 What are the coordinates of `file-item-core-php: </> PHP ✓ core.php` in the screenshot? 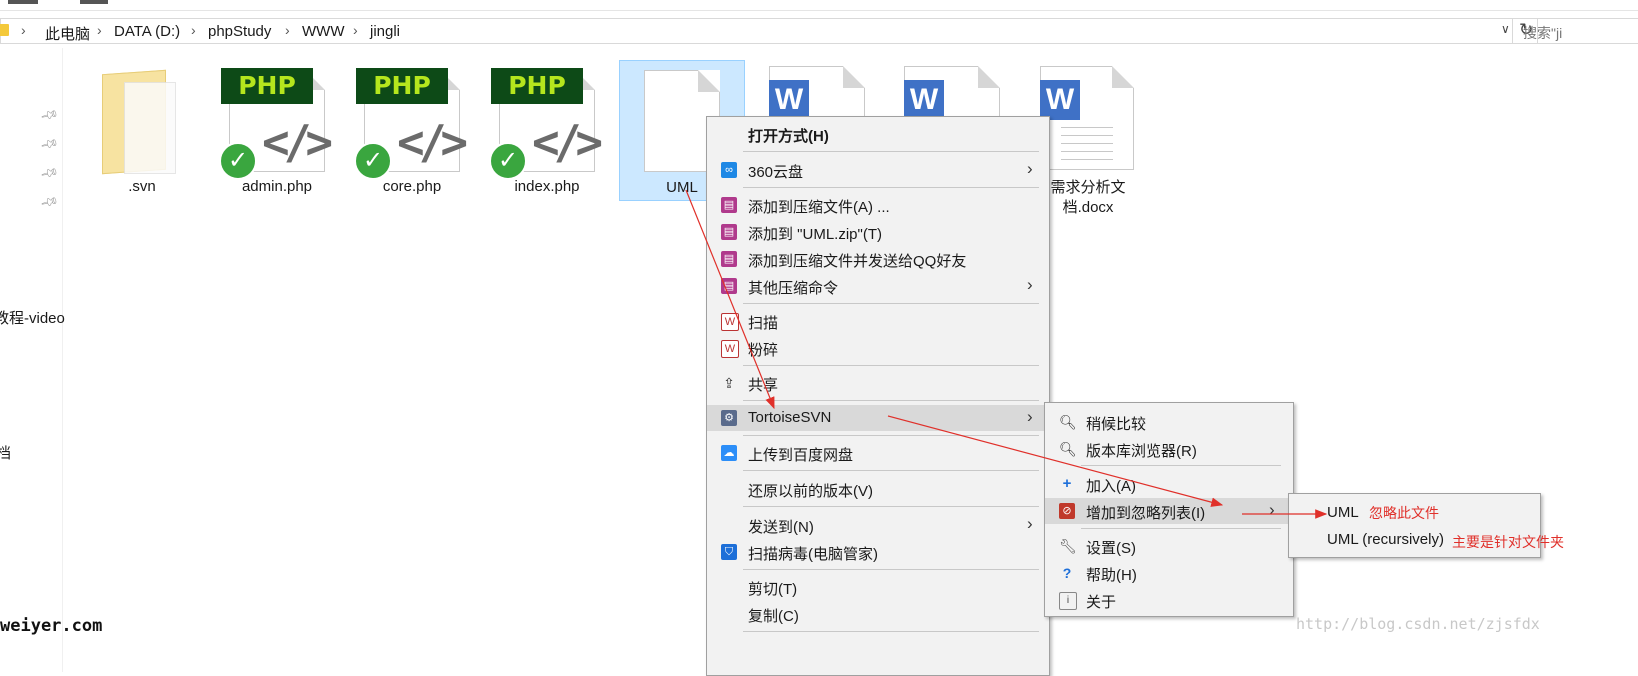 It's located at (412, 140).